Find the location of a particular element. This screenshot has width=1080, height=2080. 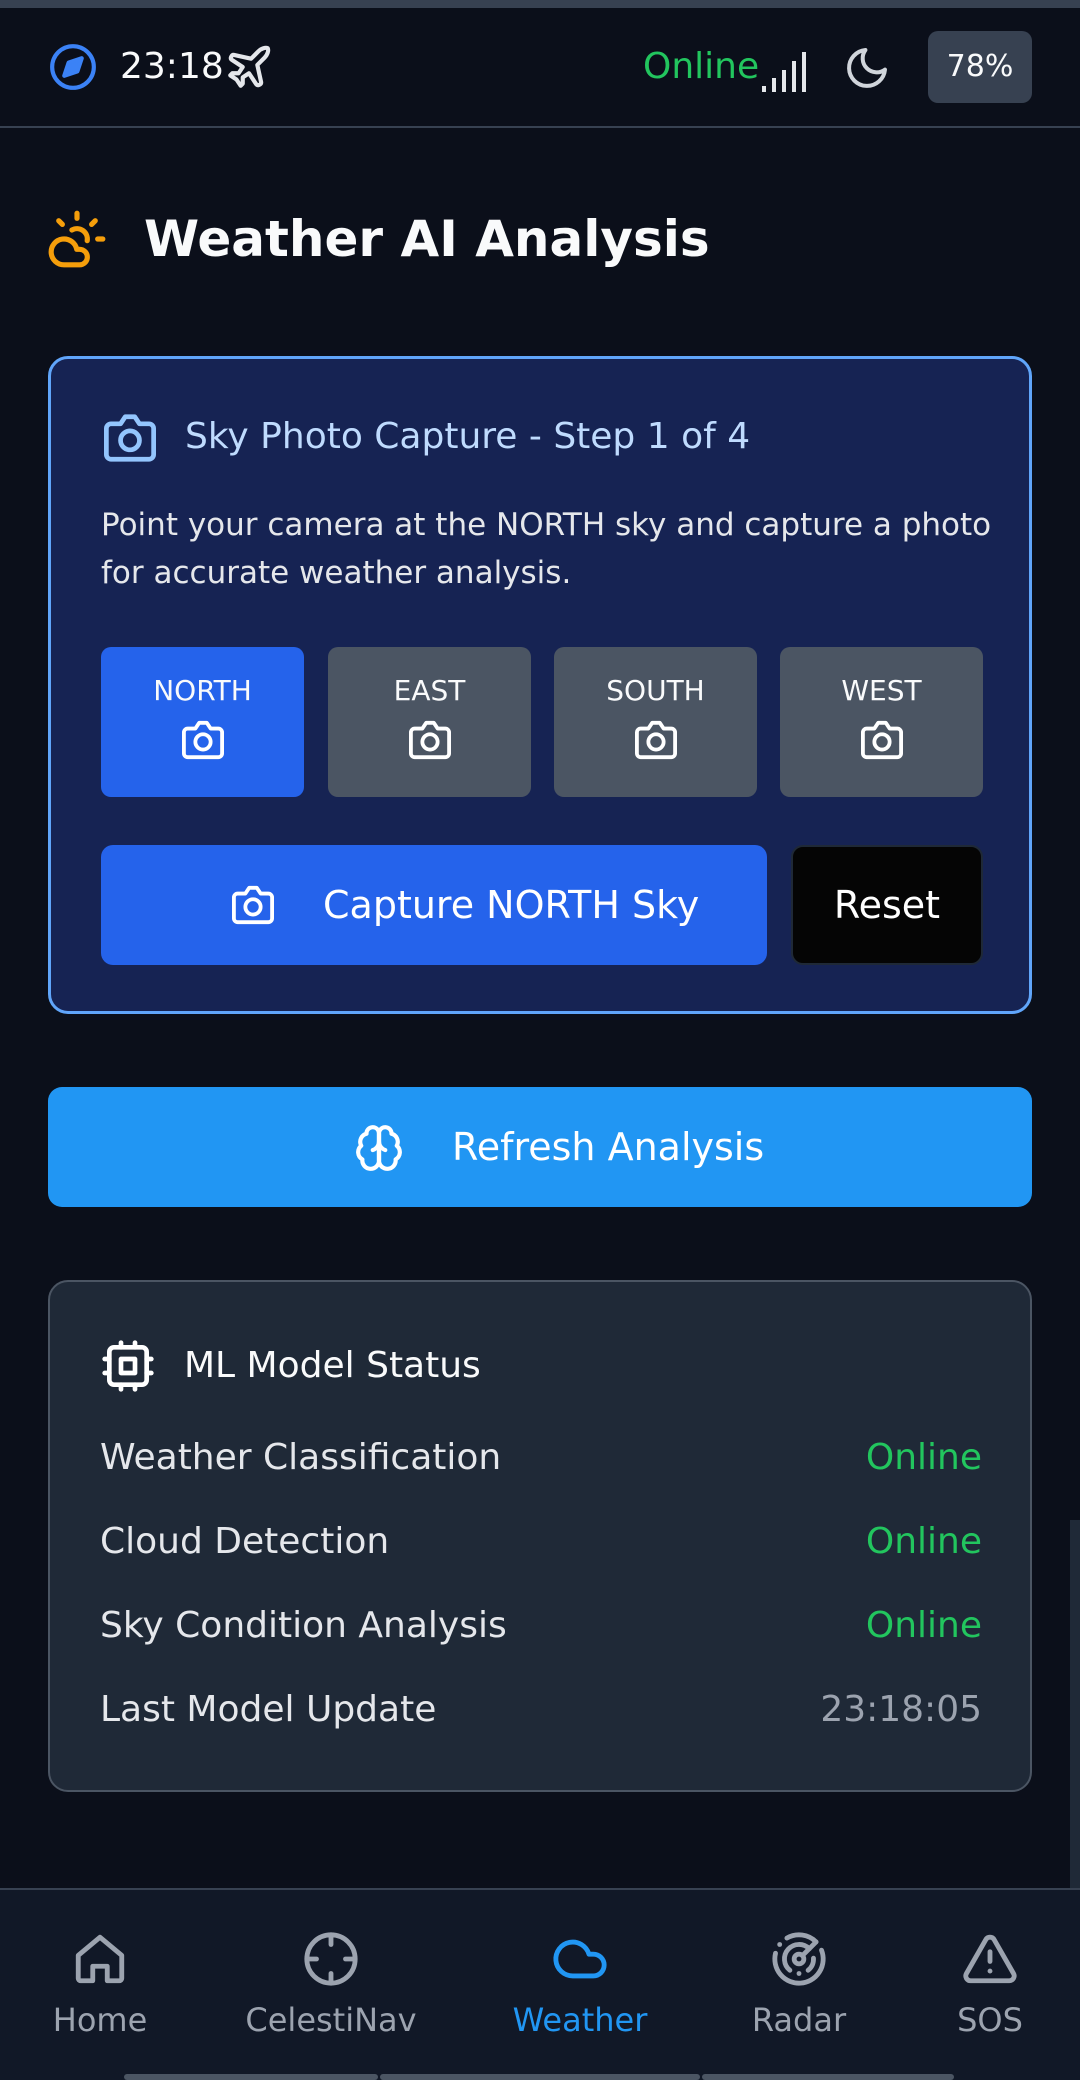

direction-label: NORTH is located at coordinates (202, 690).